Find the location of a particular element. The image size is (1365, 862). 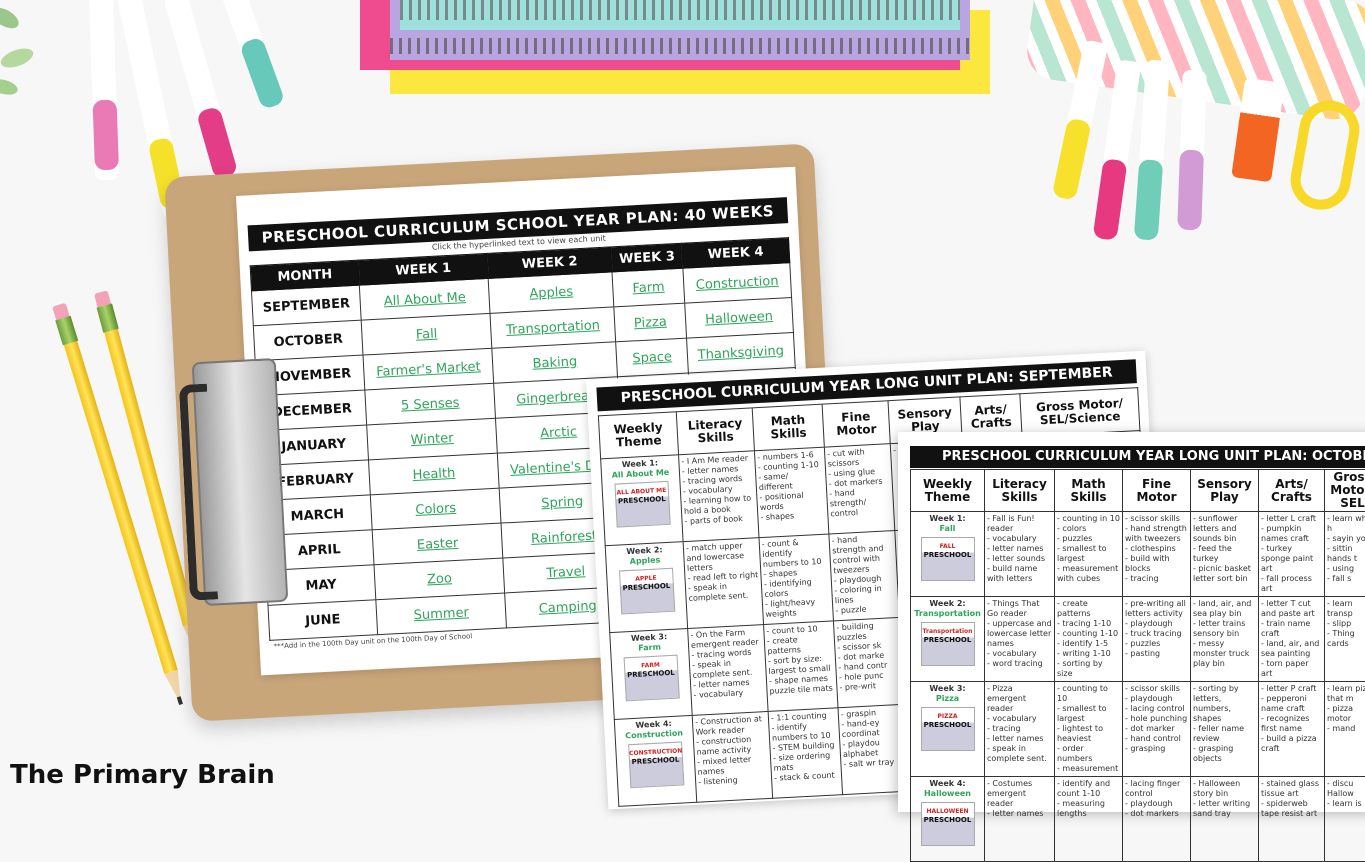

skill-line: - letter L craft is located at coordinates (1291, 519).